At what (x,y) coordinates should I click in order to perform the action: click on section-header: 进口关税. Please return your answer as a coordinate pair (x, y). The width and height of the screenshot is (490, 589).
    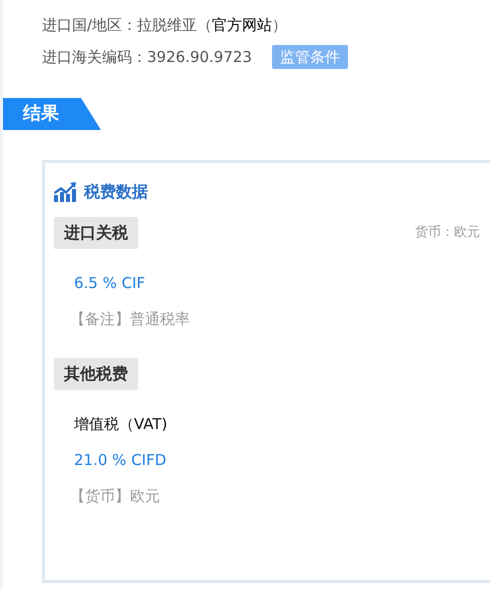
    Looking at the image, I should click on (96, 233).